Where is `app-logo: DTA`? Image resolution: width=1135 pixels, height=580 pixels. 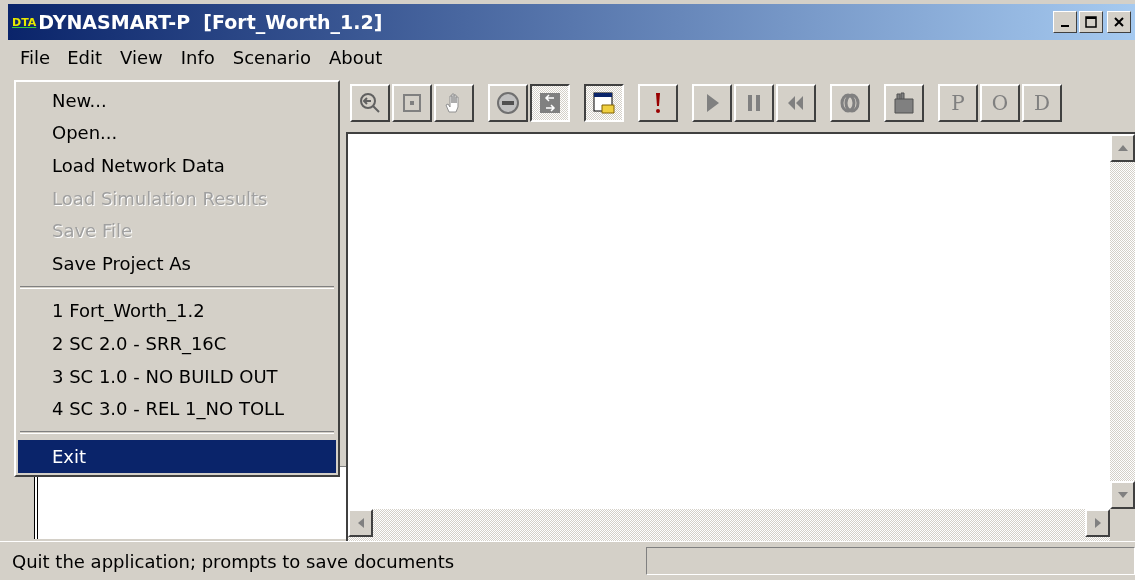 app-logo: DTA is located at coordinates (24, 22).